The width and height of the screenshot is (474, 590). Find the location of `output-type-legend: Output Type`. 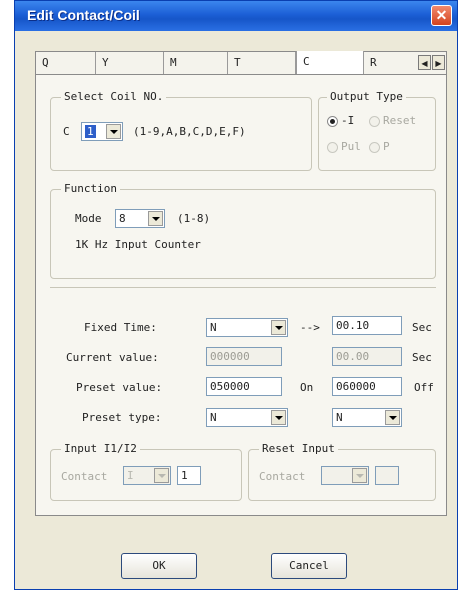

output-type-legend: Output Type is located at coordinates (366, 96).